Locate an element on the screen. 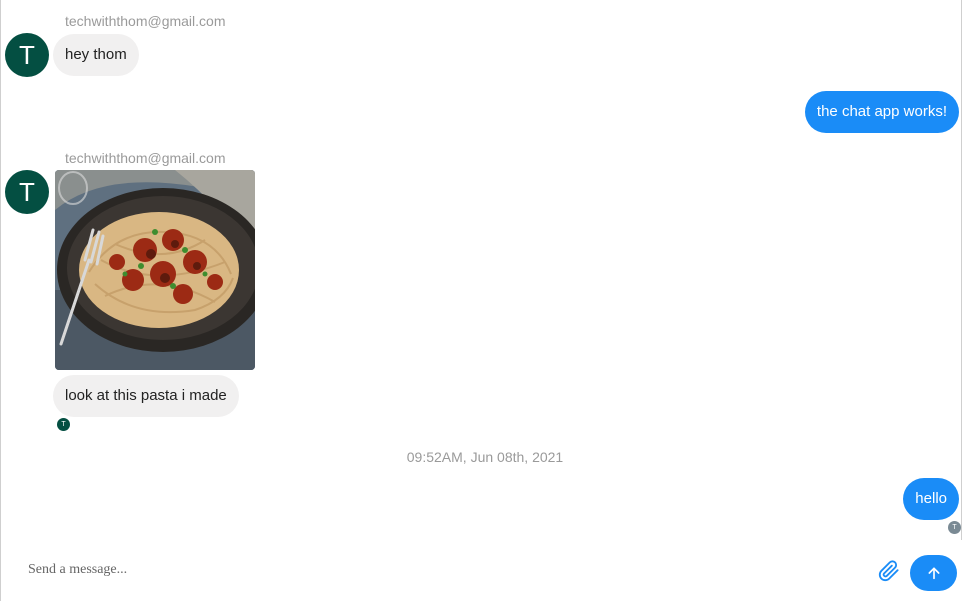 This screenshot has height=601, width=968. pasta-image is located at coordinates (155, 270).